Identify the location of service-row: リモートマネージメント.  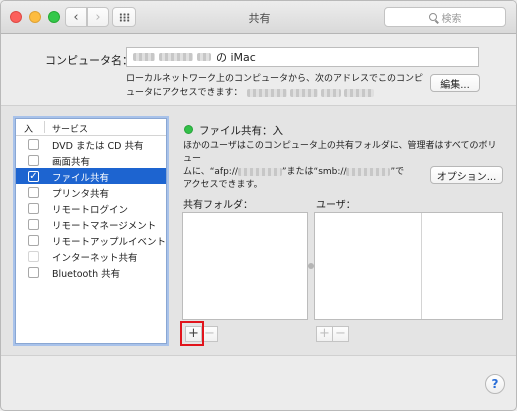
(91, 224).